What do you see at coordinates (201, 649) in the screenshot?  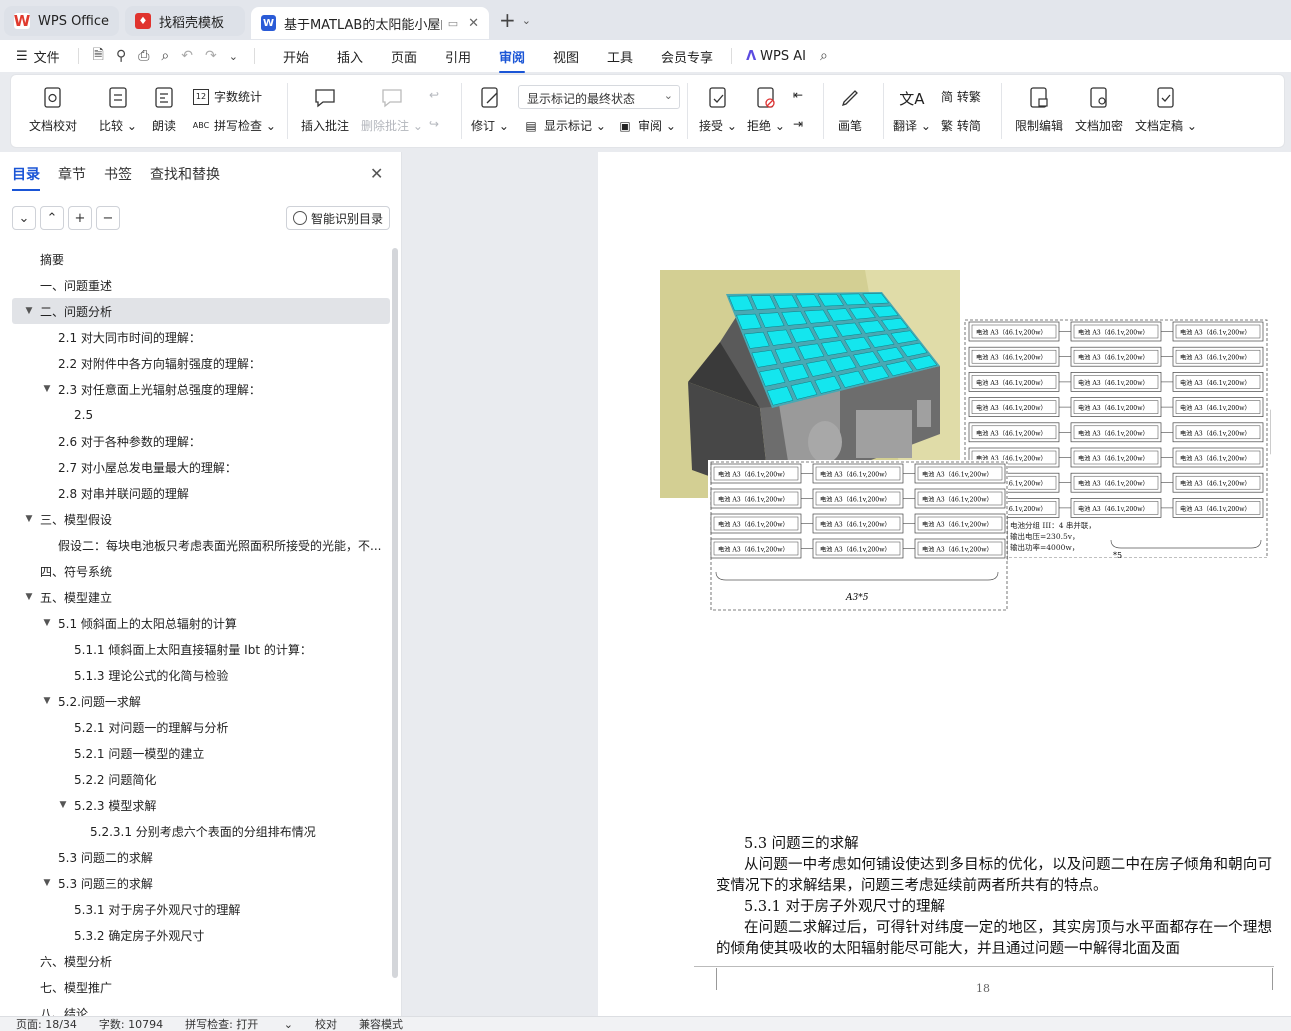 I see `toc-item: 5.1.1 倾斜面上太阳直接辐射量 Ibt 的计算：` at bounding box center [201, 649].